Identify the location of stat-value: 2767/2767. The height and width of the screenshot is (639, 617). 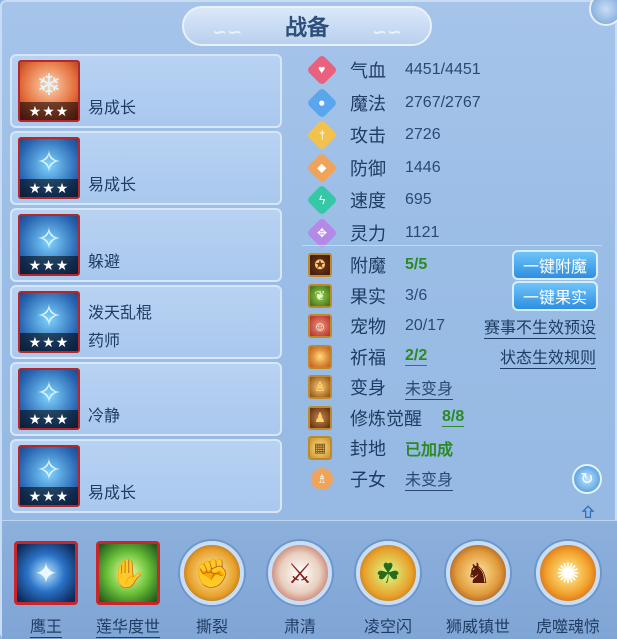
(443, 102).